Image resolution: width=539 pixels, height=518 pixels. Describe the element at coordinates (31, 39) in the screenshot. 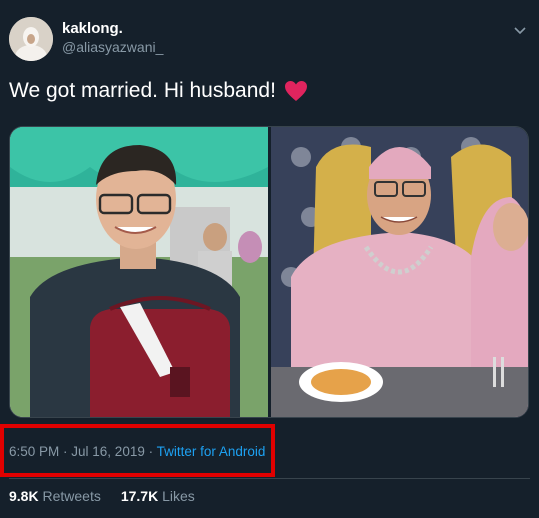

I see `author-avatar` at that location.